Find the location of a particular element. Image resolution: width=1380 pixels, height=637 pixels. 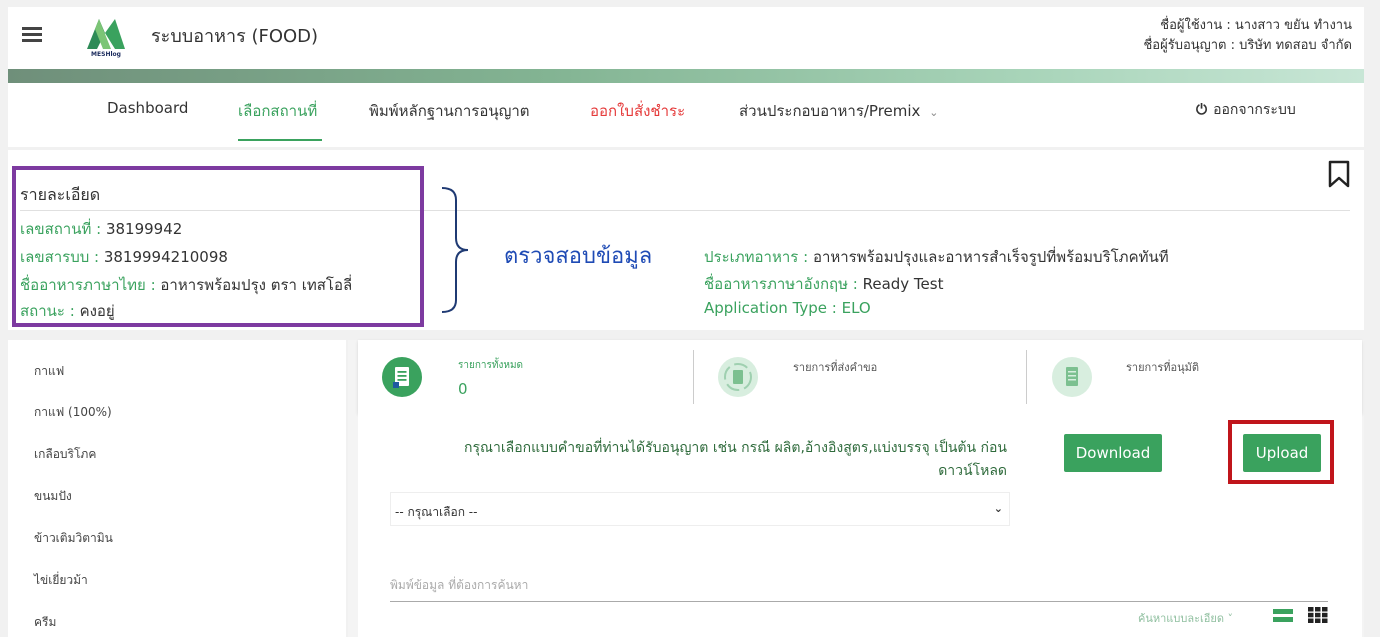

search-input is located at coordinates (859, 585).